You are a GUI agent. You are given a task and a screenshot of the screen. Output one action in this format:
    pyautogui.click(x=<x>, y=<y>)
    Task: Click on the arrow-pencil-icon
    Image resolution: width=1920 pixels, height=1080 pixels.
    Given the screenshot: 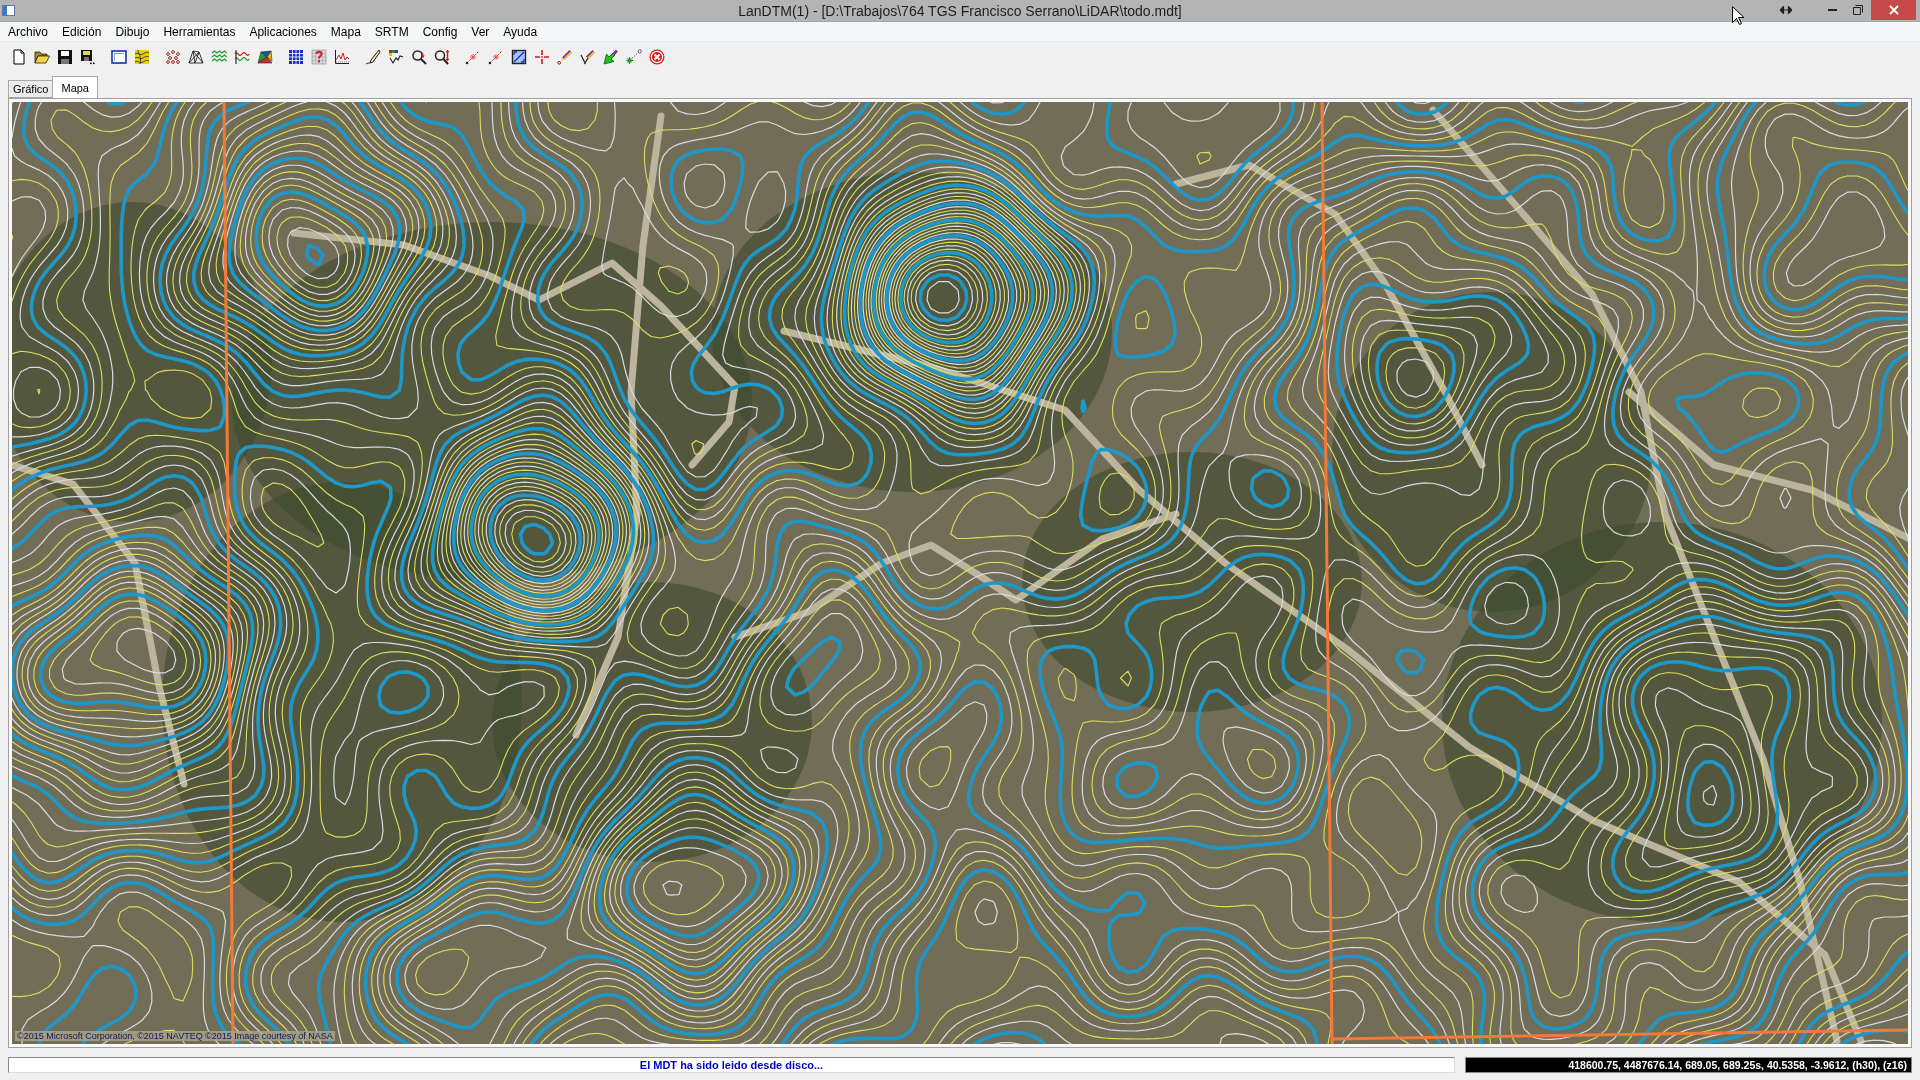 What is the action you would take?
    pyautogui.click(x=610, y=57)
    